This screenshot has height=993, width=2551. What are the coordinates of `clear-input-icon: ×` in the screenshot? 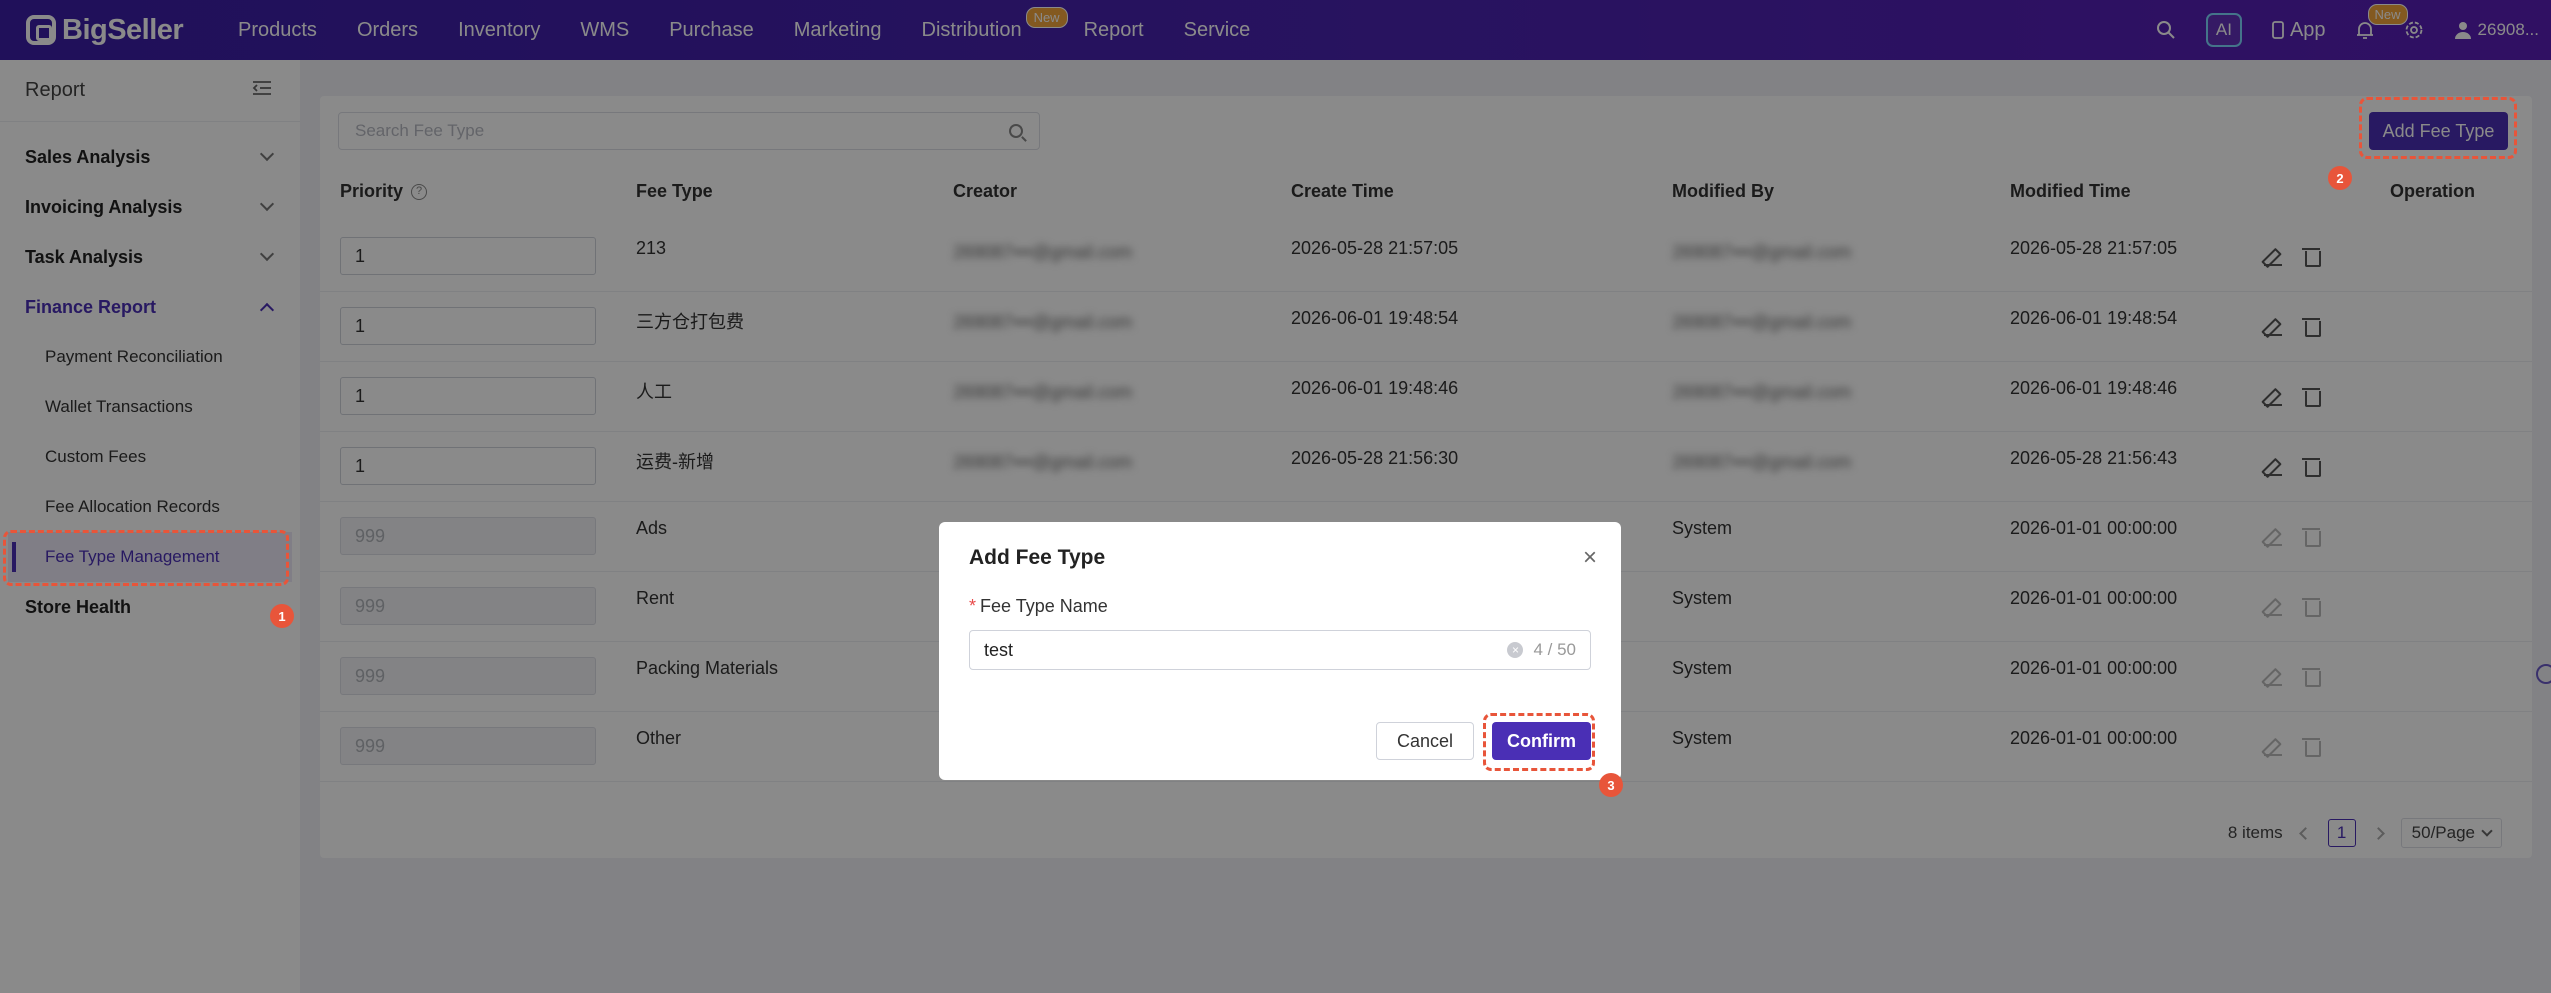 It's located at (1515, 650).